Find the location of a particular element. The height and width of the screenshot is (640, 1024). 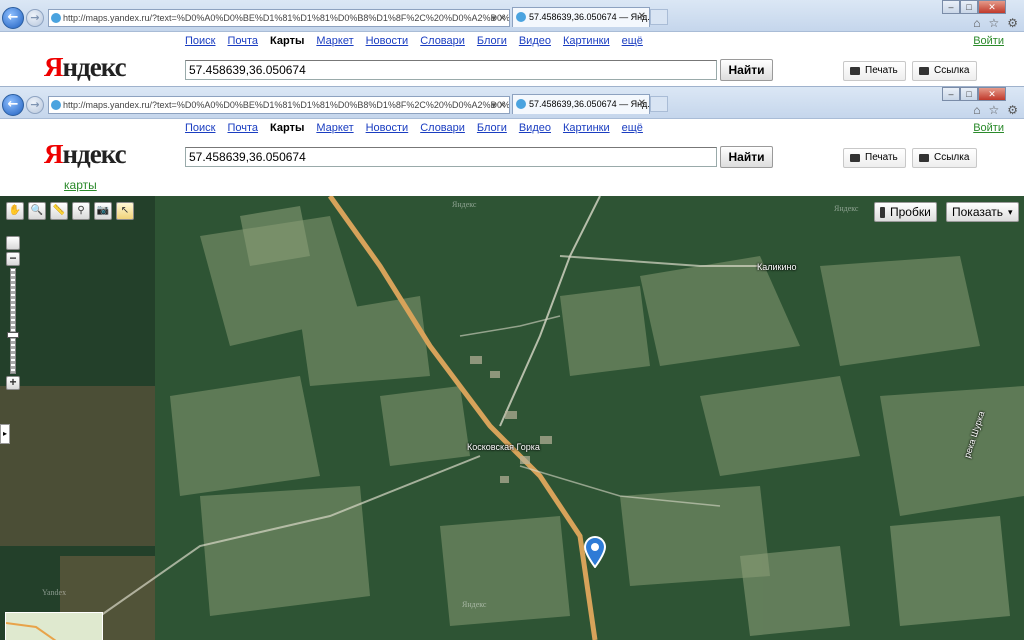

zoom-slider-handle is located at coordinates (13, 335).